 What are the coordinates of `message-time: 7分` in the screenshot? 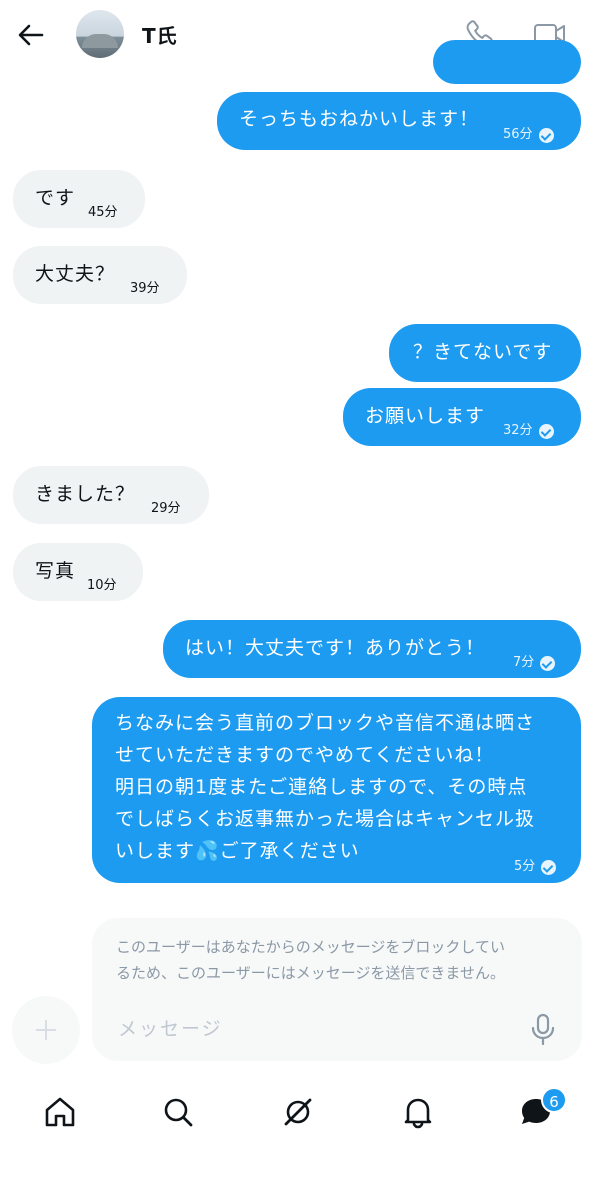 It's located at (524, 662).